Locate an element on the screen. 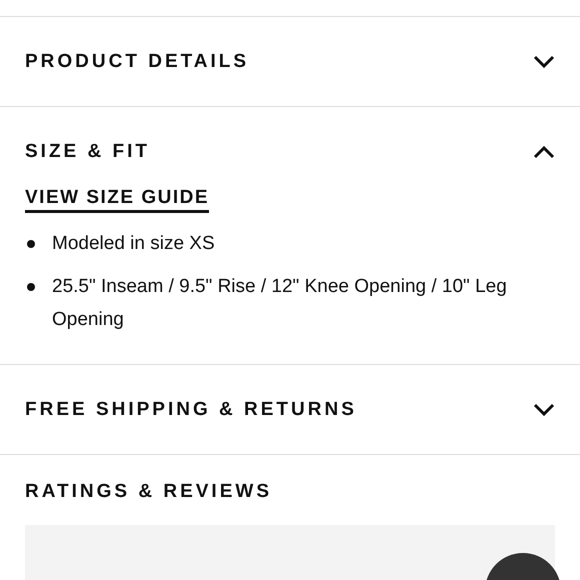 The width and height of the screenshot is (580, 580). chevron-up-icon is located at coordinates (544, 151).